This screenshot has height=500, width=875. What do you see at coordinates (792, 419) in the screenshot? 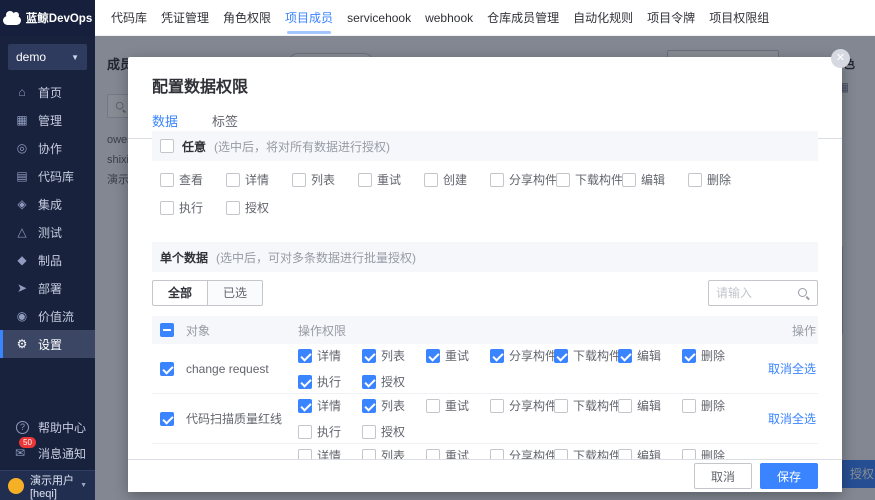
I see `toggle-select-all-link: 取消全选` at bounding box center [792, 419].